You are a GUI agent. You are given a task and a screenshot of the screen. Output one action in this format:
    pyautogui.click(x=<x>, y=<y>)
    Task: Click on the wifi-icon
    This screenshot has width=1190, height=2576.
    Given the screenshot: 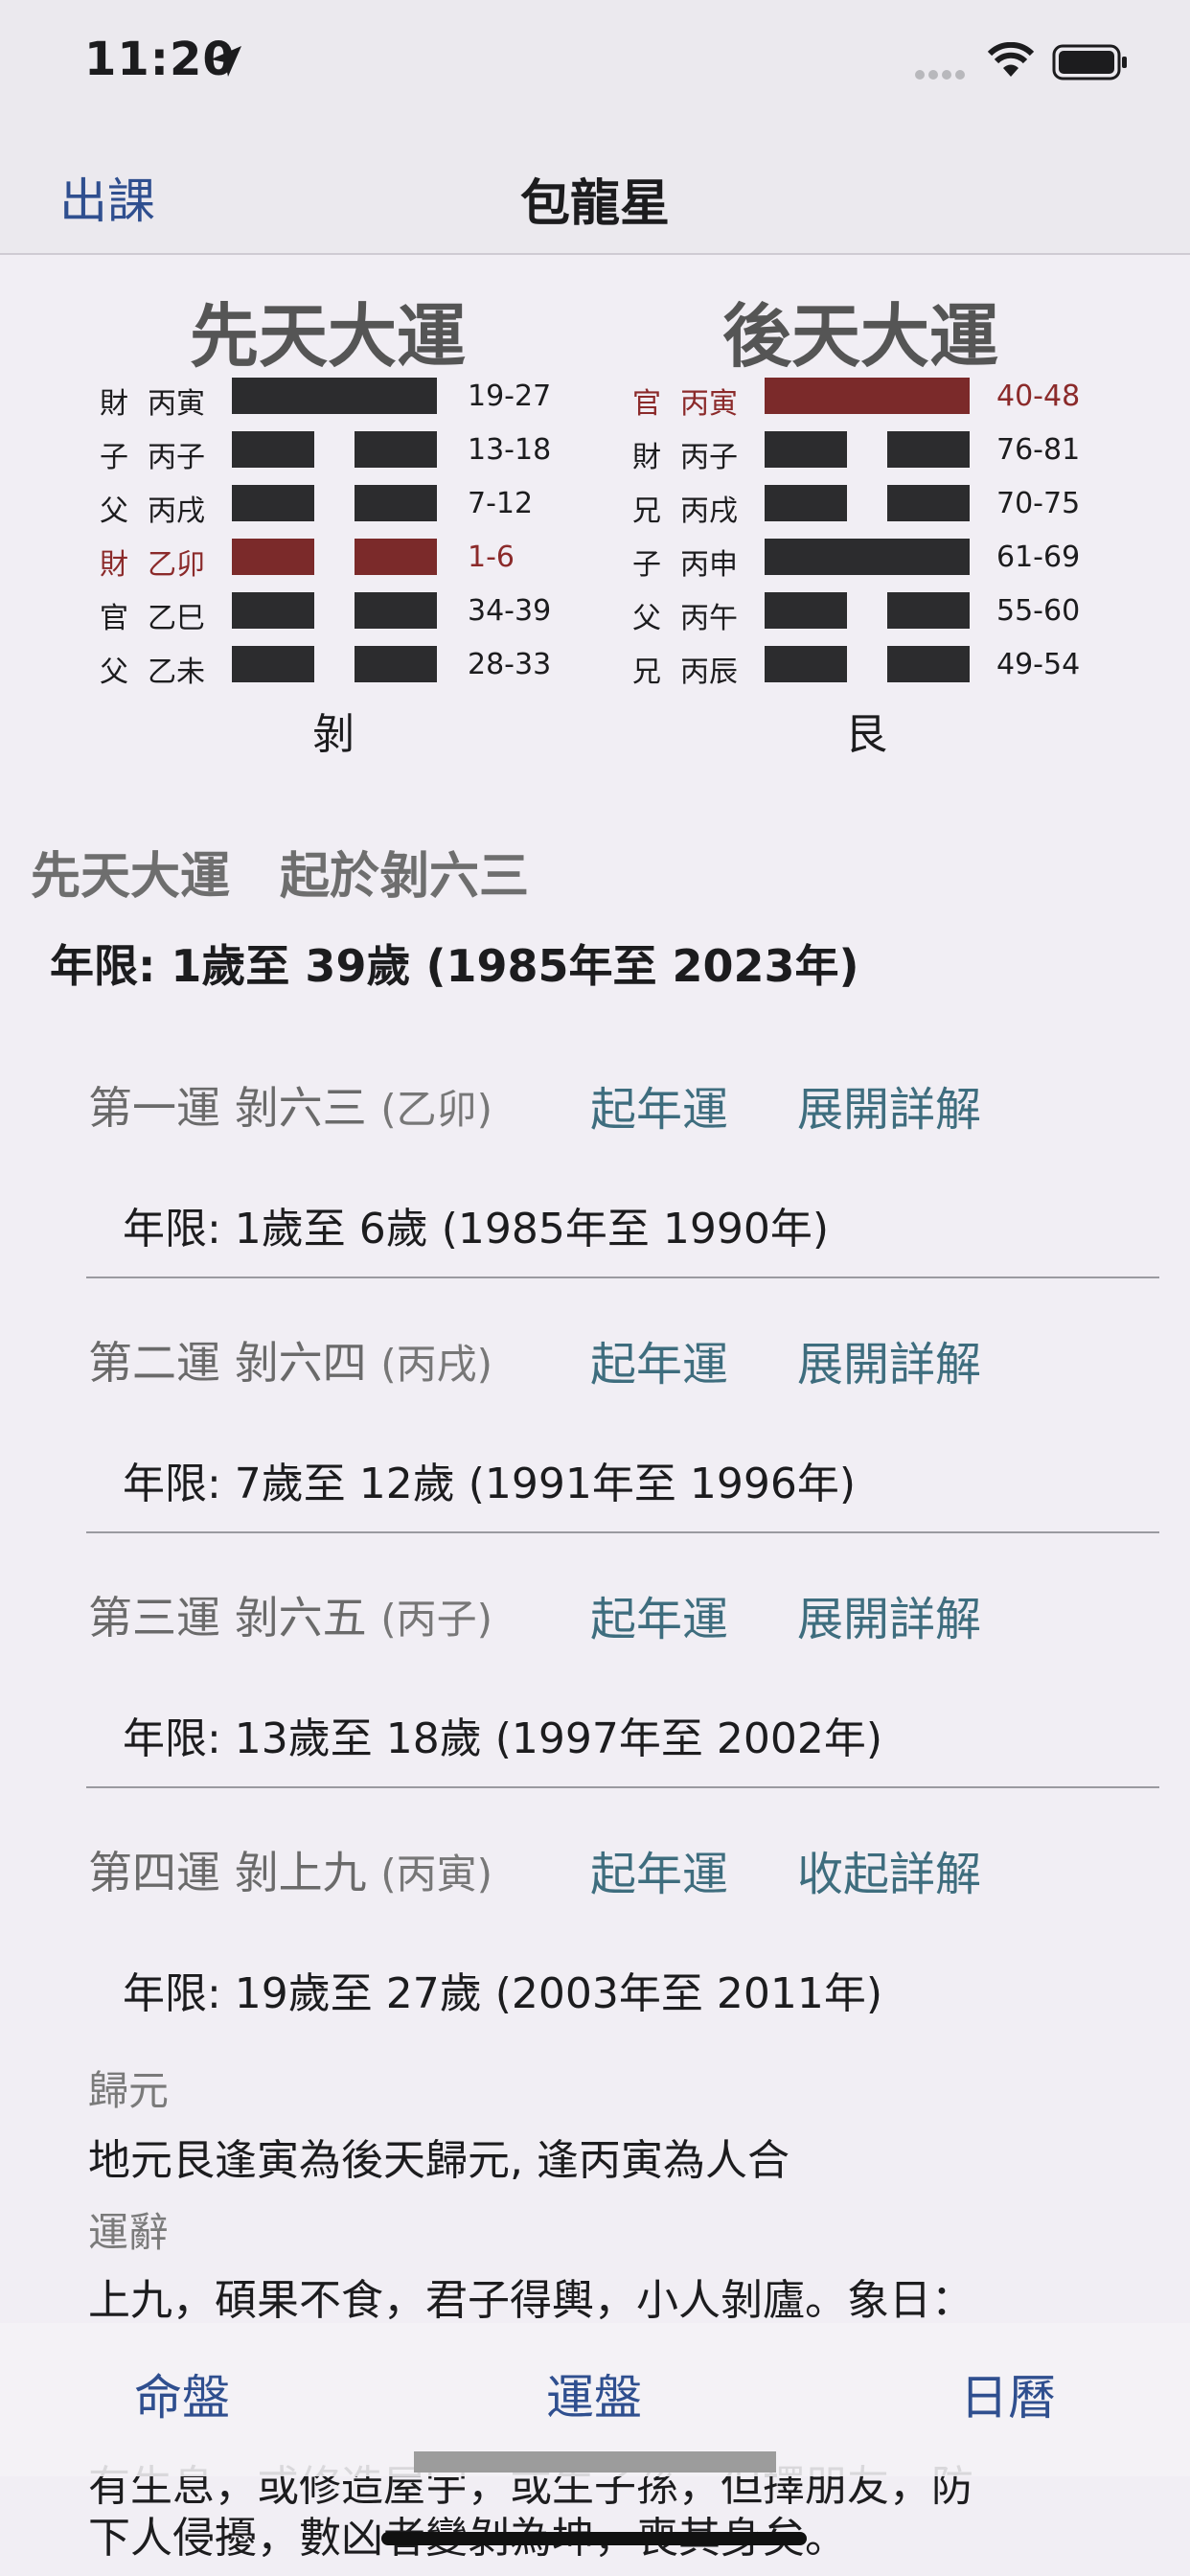 What is the action you would take?
    pyautogui.click(x=1011, y=59)
    